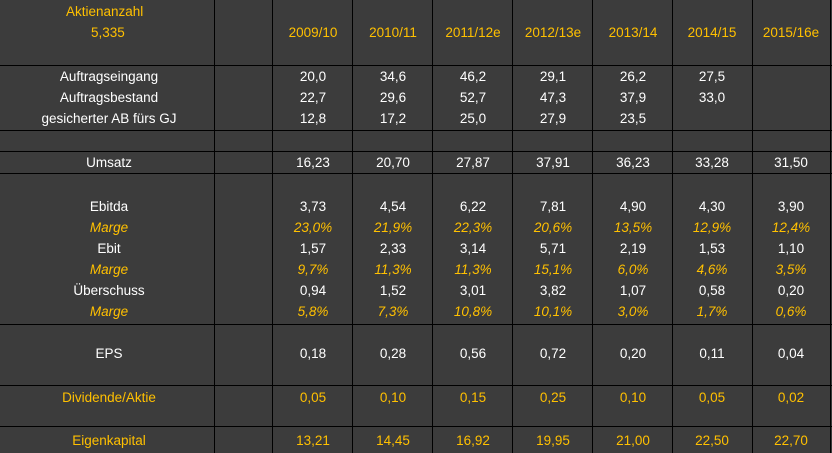 The width and height of the screenshot is (832, 453). What do you see at coordinates (791, 227) in the screenshot?
I see `value-cell: 12,4%` at bounding box center [791, 227].